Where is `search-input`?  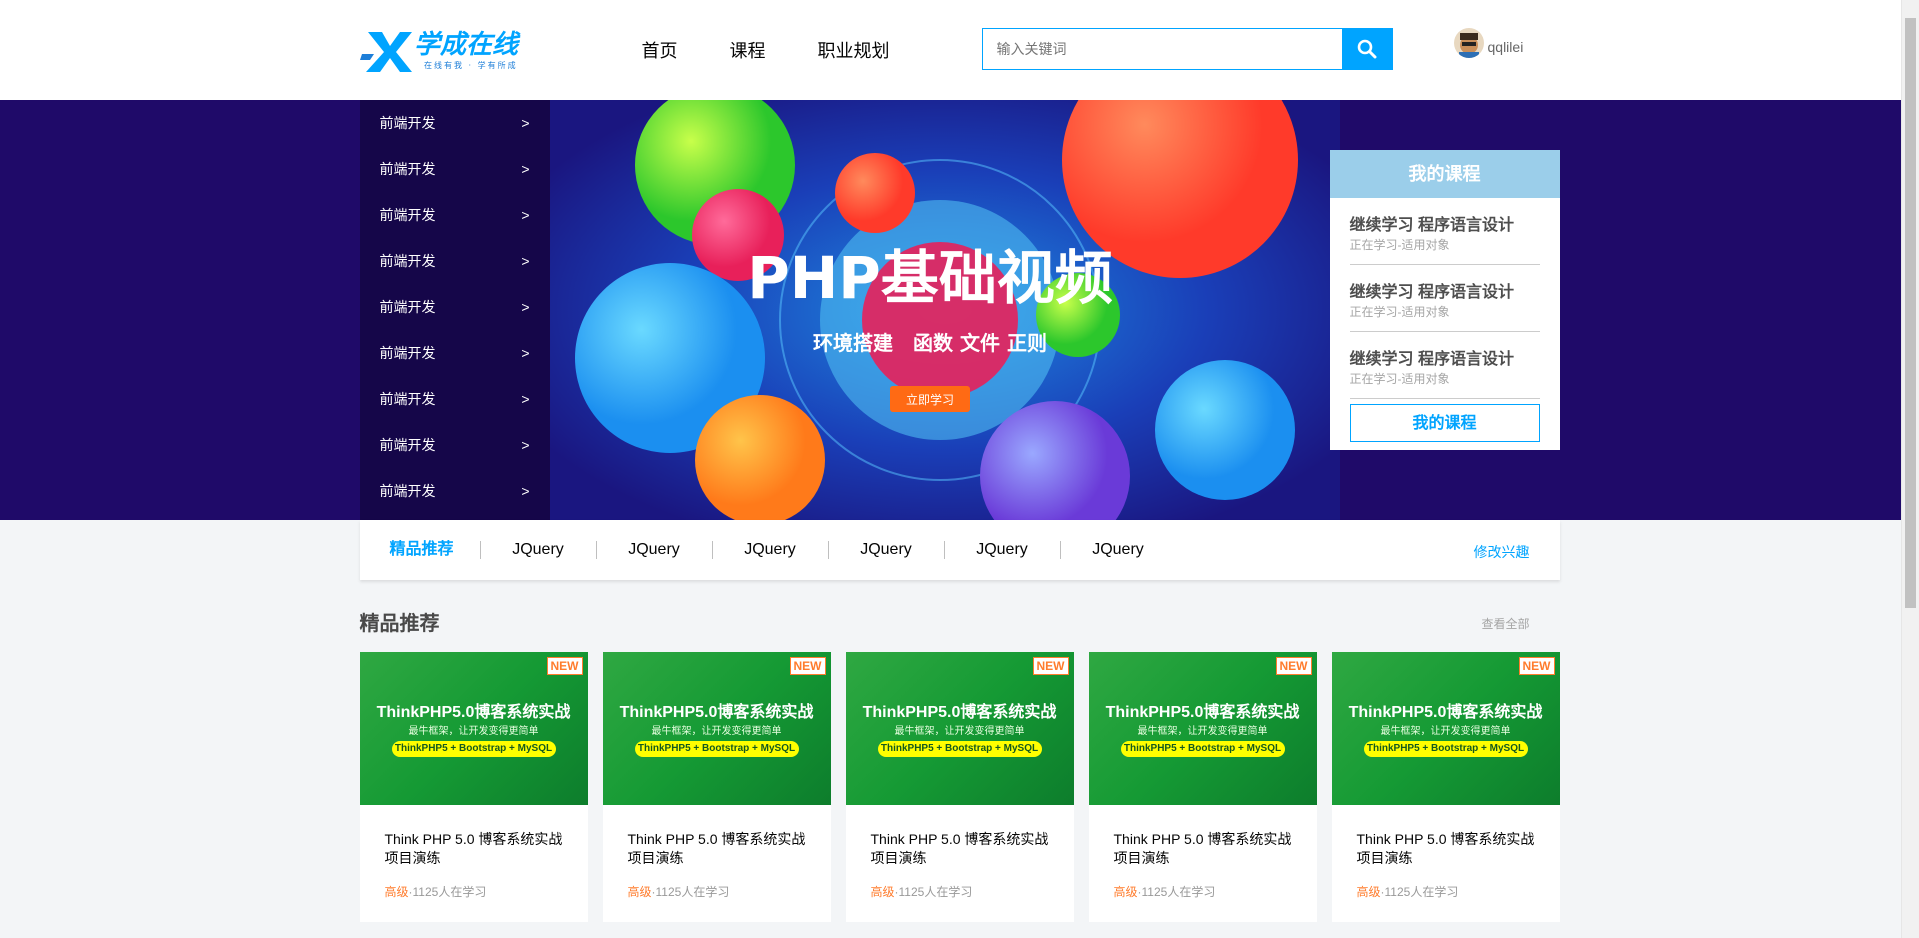 search-input is located at coordinates (1160, 49).